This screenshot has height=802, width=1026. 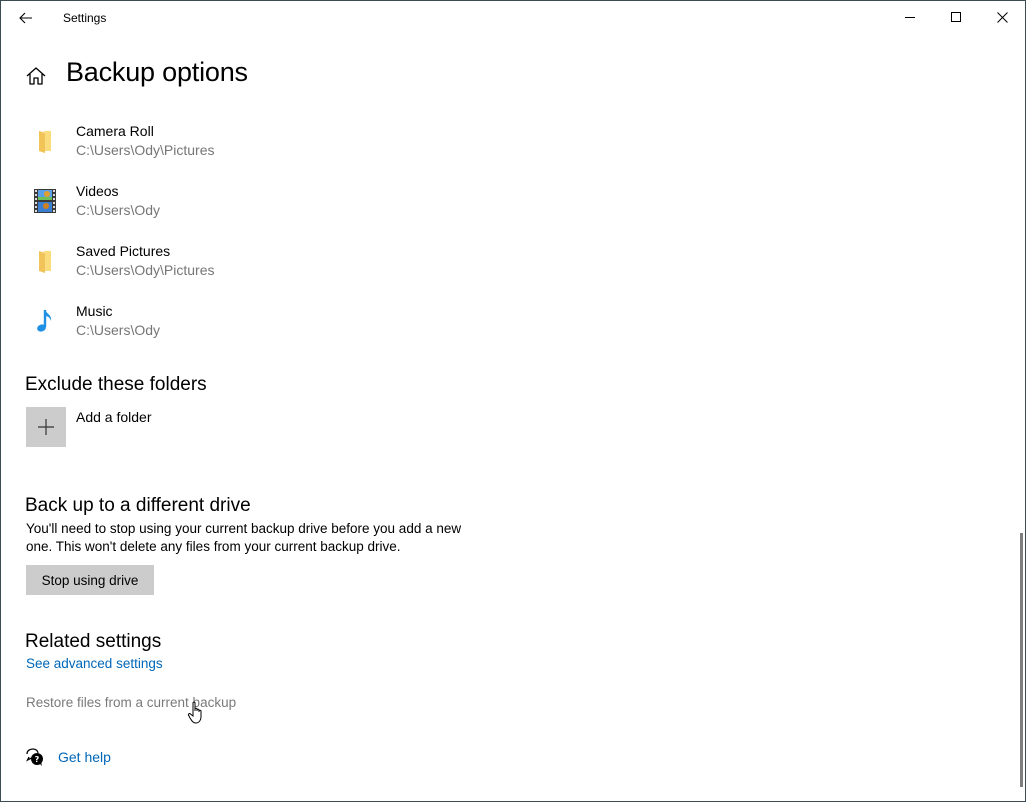 I want to click on add-folder-label: Add a folder, so click(x=114, y=417).